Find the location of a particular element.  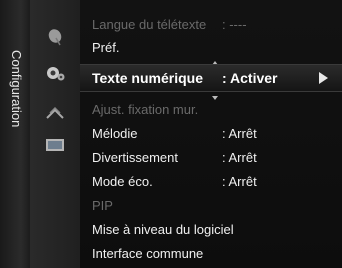

menu-item-digital-text: Texte numérique : Activer is located at coordinates (211, 78).